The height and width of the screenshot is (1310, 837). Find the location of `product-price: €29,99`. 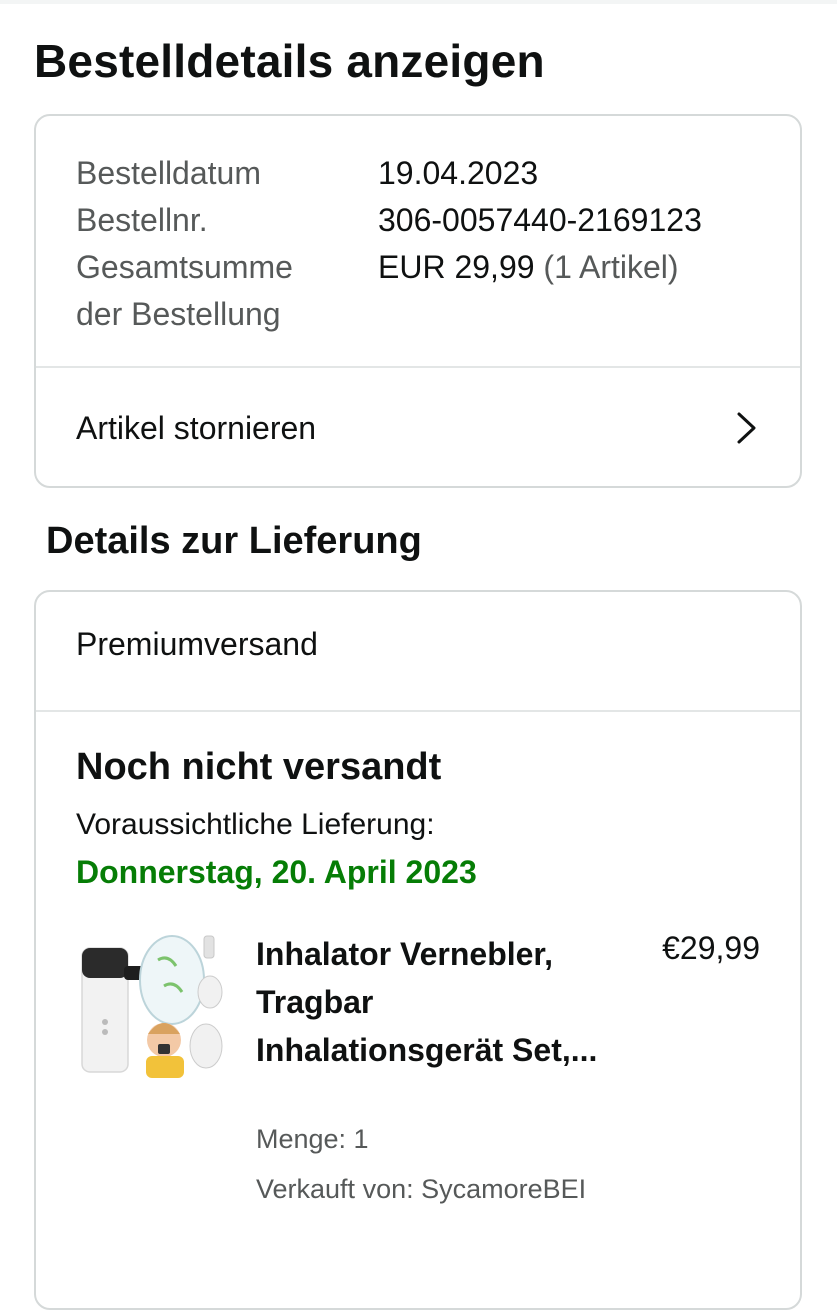

product-price: €29,99 is located at coordinates (711, 948).